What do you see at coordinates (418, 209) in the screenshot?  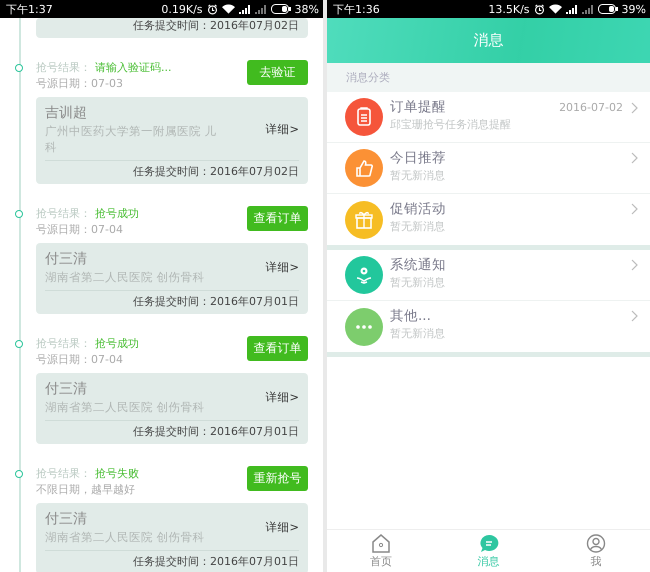 I see `category-title: 促销活动` at bounding box center [418, 209].